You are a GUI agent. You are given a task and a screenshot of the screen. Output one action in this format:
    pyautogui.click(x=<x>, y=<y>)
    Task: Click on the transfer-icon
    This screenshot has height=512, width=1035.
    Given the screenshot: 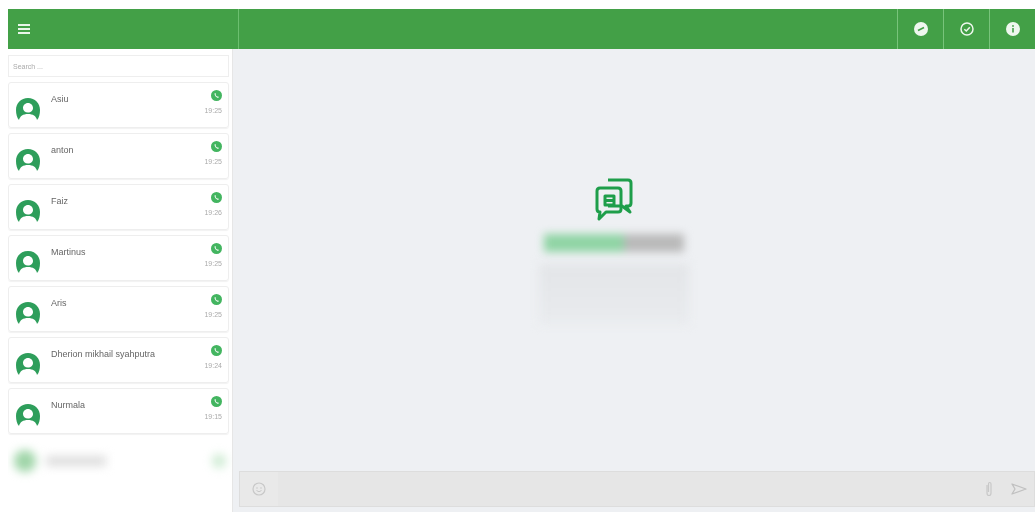 What is the action you would take?
    pyautogui.click(x=920, y=29)
    